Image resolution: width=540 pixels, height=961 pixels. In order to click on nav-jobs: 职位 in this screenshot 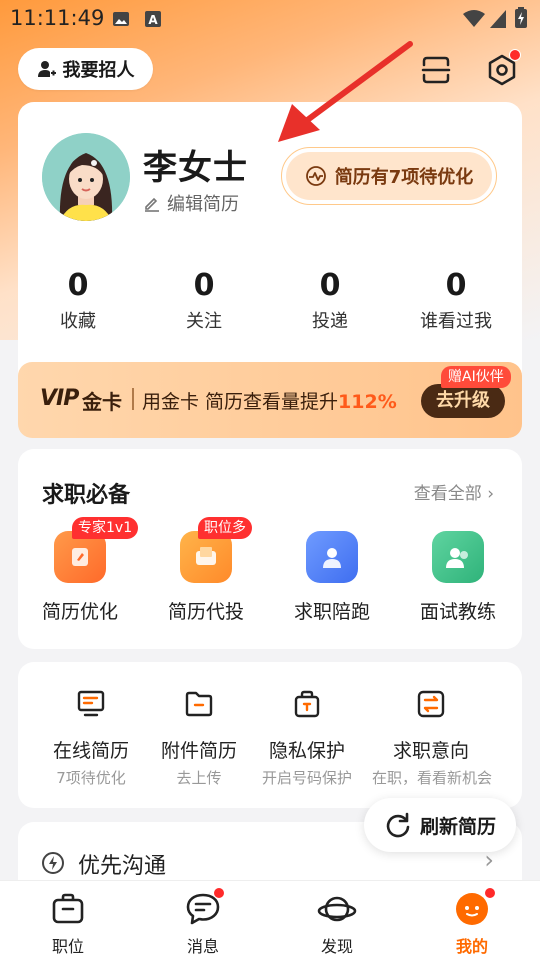, I will do `click(68, 923)`.